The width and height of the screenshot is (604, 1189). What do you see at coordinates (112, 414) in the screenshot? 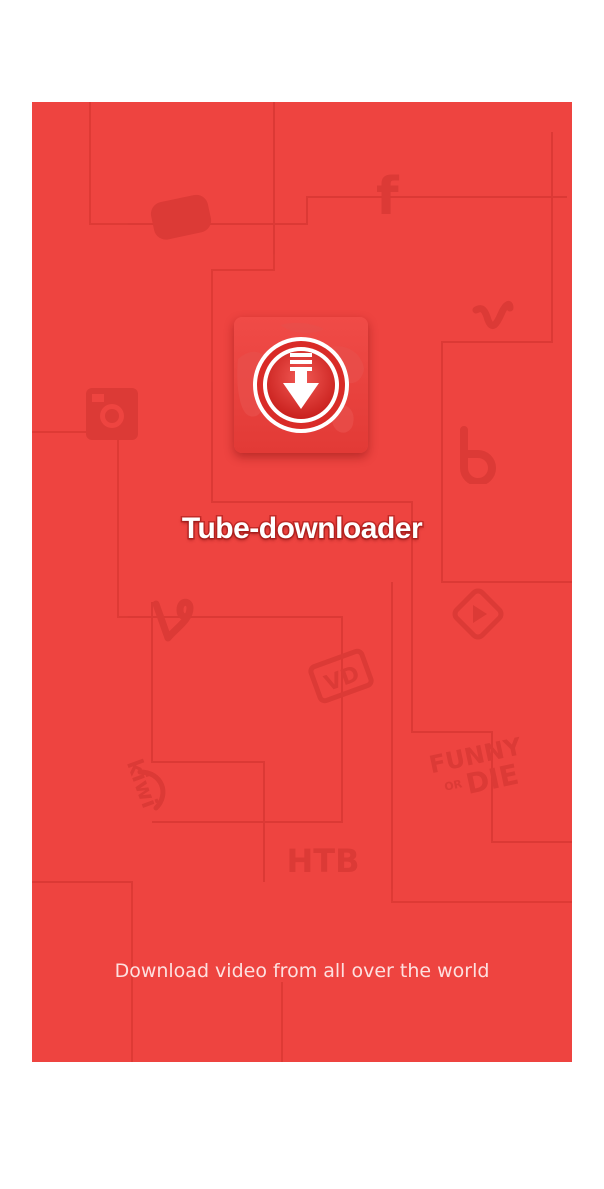
I see `instagram-icon` at bounding box center [112, 414].